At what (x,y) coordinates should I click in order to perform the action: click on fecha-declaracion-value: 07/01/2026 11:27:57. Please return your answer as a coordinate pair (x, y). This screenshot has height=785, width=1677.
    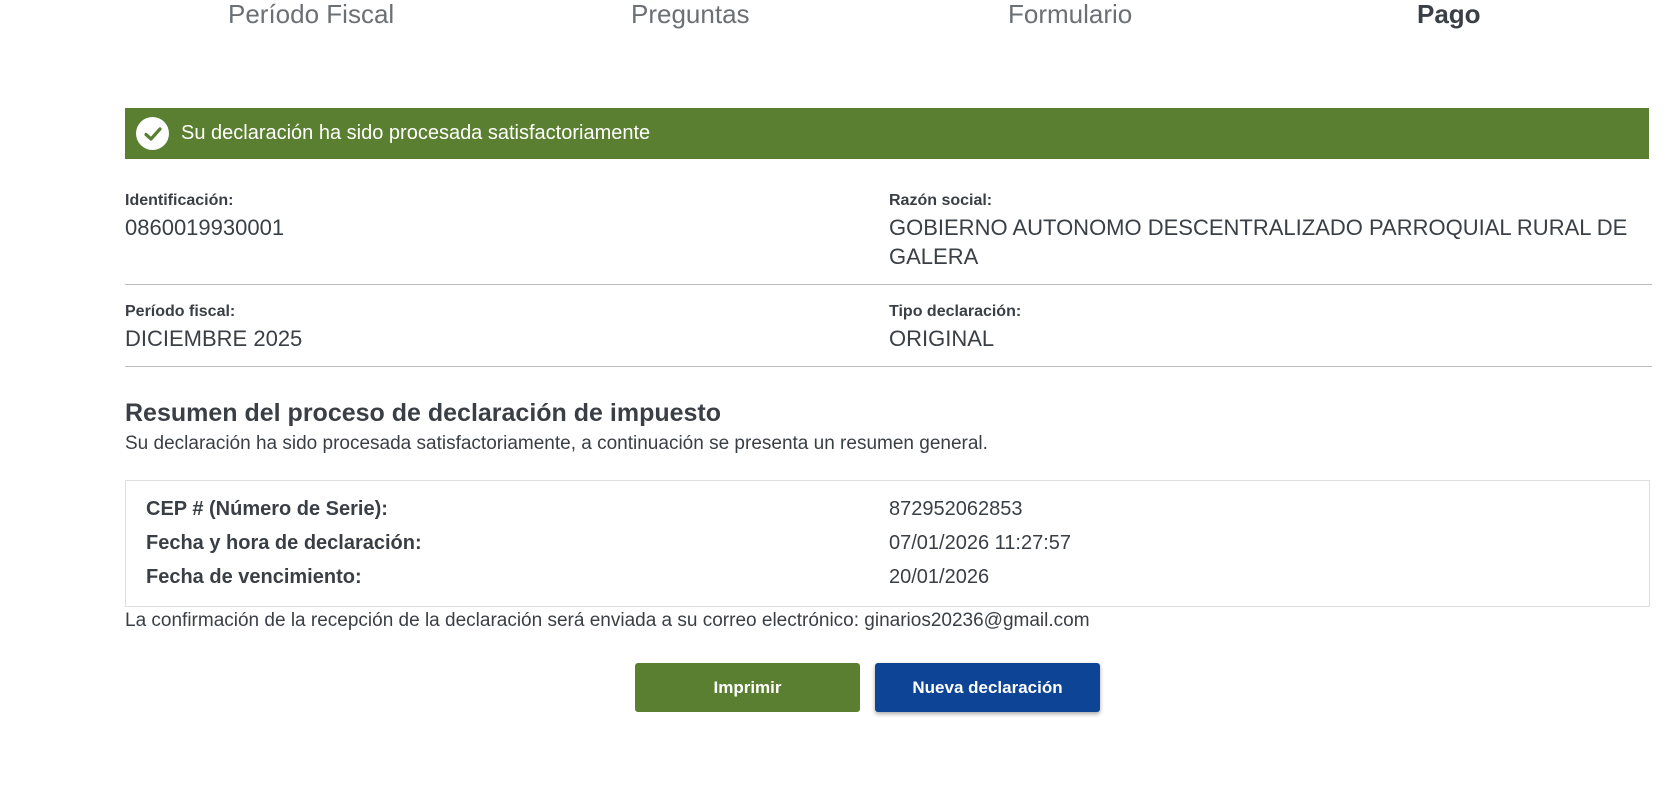
    Looking at the image, I should click on (980, 543).